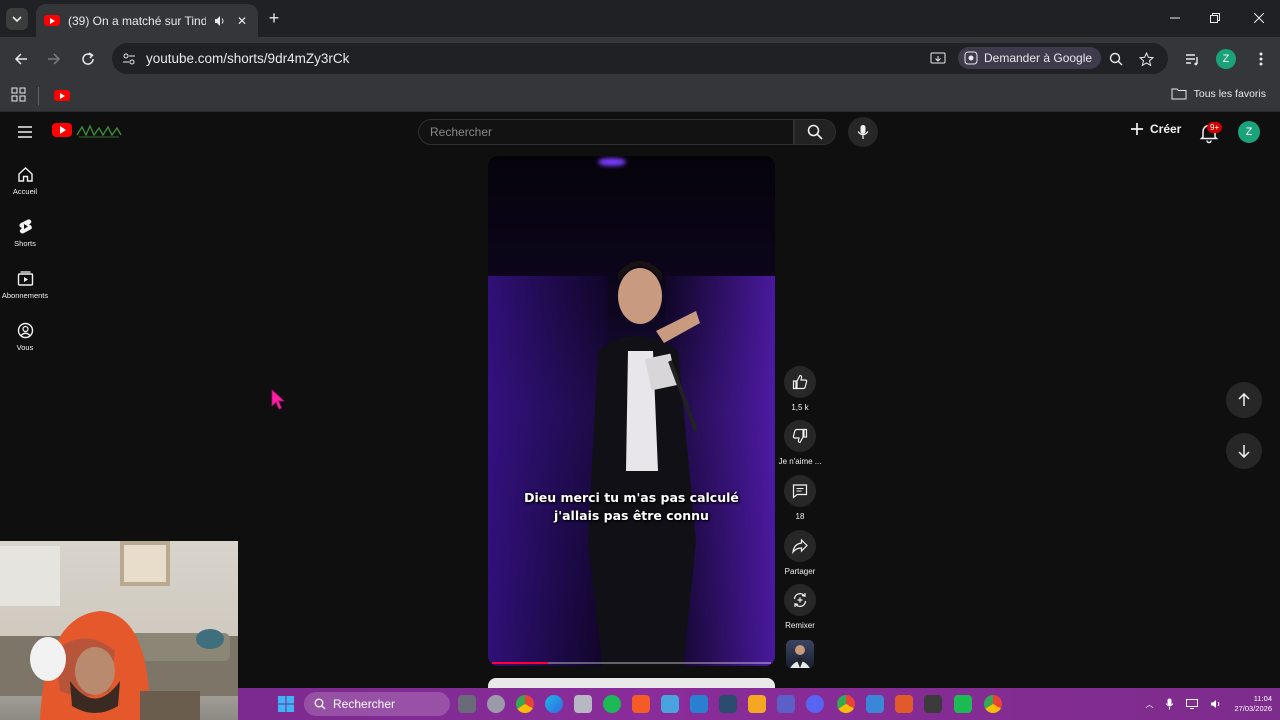  I want to click on share-button: Partager, so click(800, 553).